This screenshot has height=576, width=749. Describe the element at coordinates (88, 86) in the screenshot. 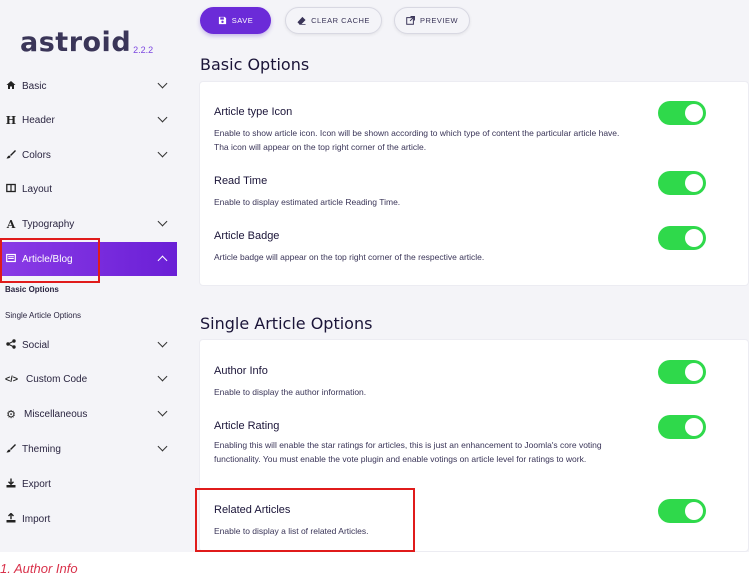

I see `sidebar-item-basic: Basic` at that location.